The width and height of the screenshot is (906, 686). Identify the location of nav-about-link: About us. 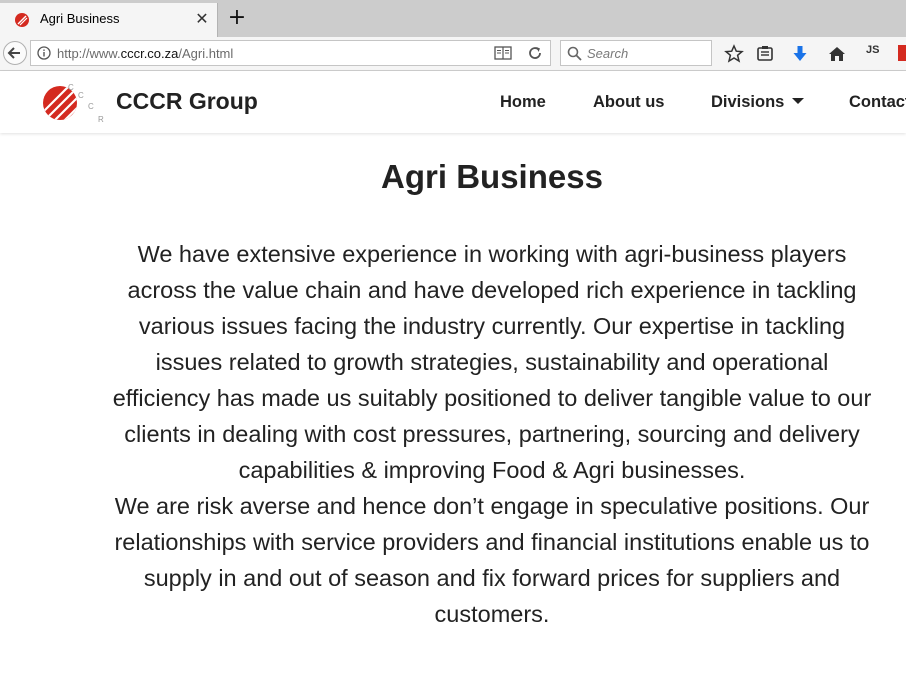
(629, 102).